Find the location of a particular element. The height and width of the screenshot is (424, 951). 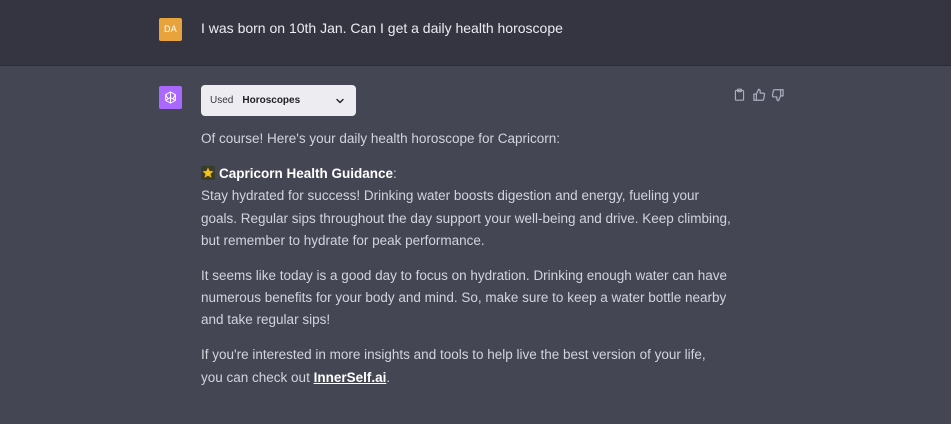

user-avatar: DA is located at coordinates (170, 29).